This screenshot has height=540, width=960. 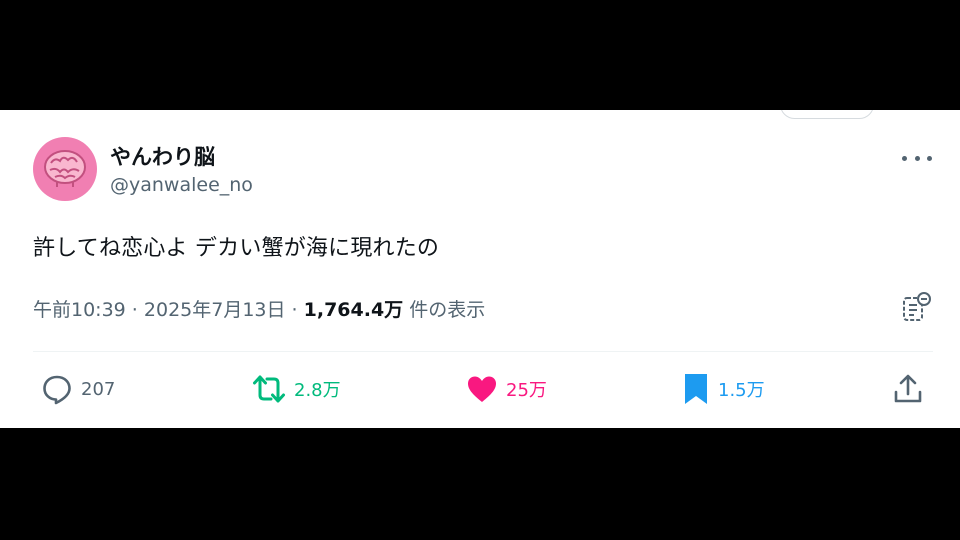 I want to click on share-icon, so click(x=908, y=388).